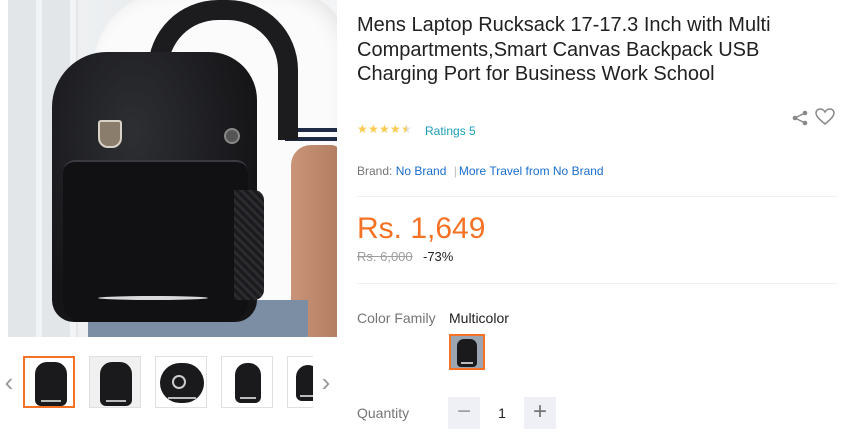  What do you see at coordinates (421, 171) in the screenshot?
I see `brand-link: No Brand` at bounding box center [421, 171].